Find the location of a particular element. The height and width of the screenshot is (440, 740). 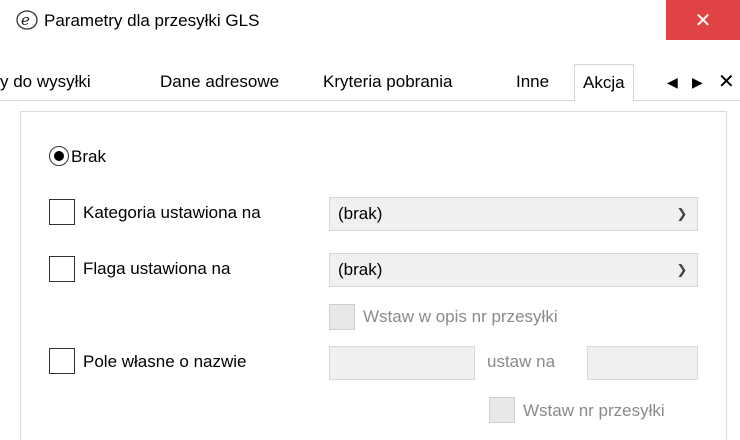

kategoria-select: (brak) ❯ is located at coordinates (513, 214).